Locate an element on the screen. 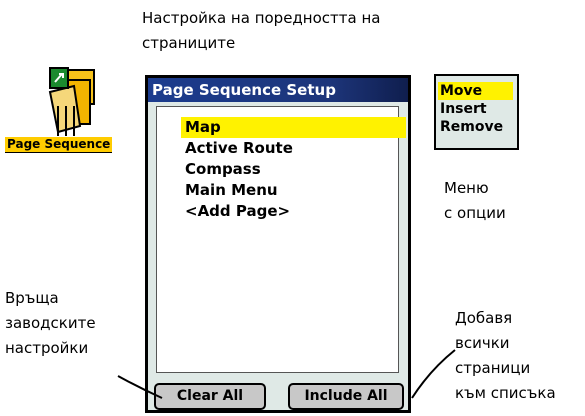 This screenshot has height=416, width=585. clear-all-callout is located at coordinates (140, 387).